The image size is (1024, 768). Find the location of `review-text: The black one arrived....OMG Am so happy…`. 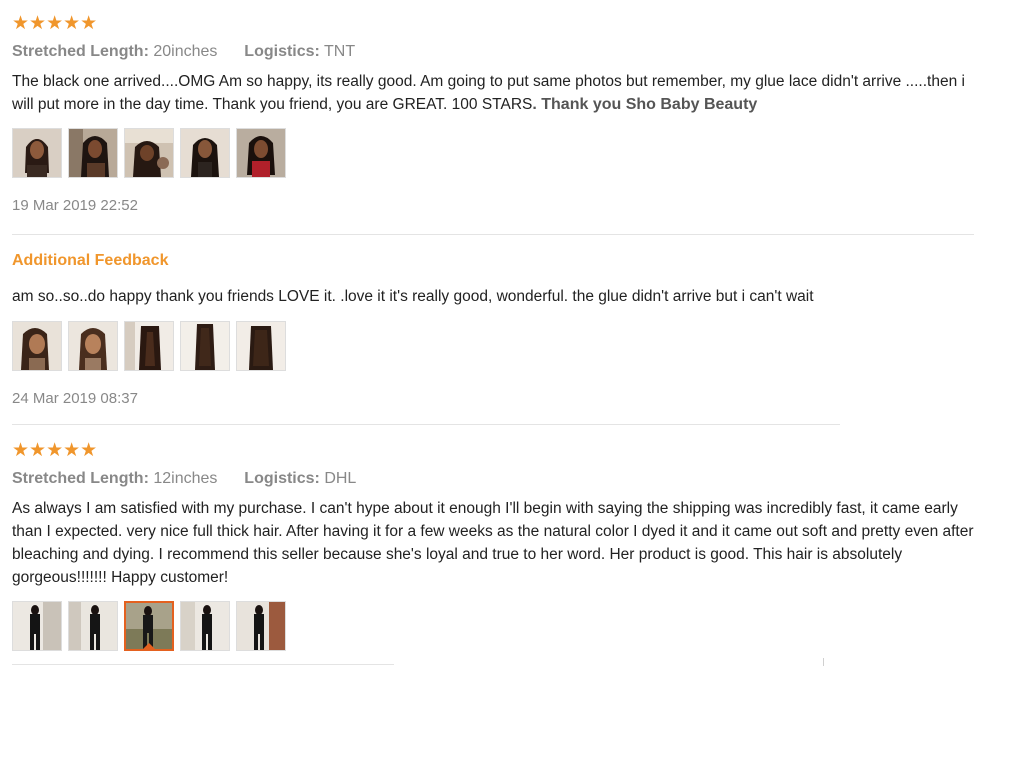

review-text: The black one arrived....OMG Am so happy… is located at coordinates (492, 93).